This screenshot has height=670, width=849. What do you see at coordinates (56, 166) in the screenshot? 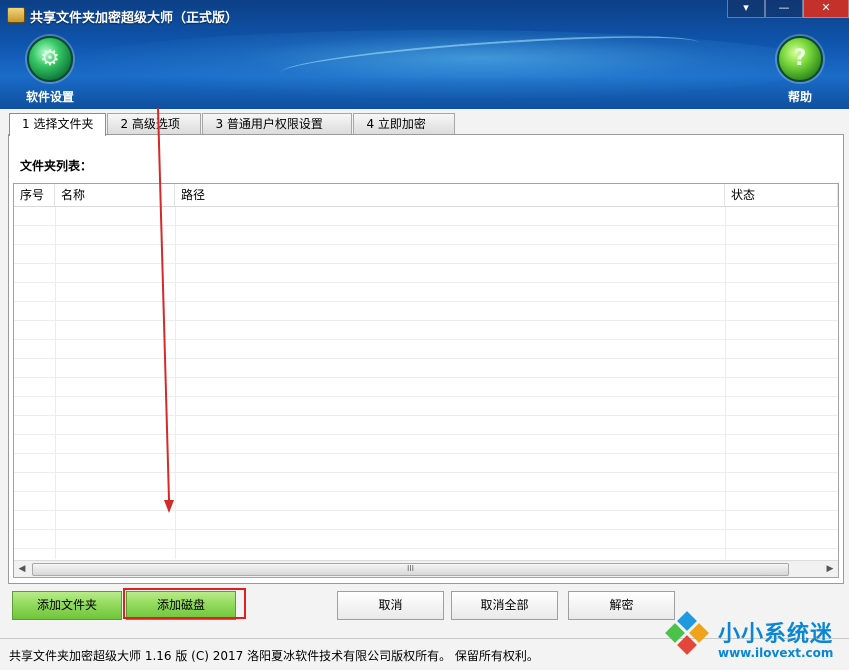
I see `folder-list-label: 文件夹列表：` at bounding box center [56, 166].